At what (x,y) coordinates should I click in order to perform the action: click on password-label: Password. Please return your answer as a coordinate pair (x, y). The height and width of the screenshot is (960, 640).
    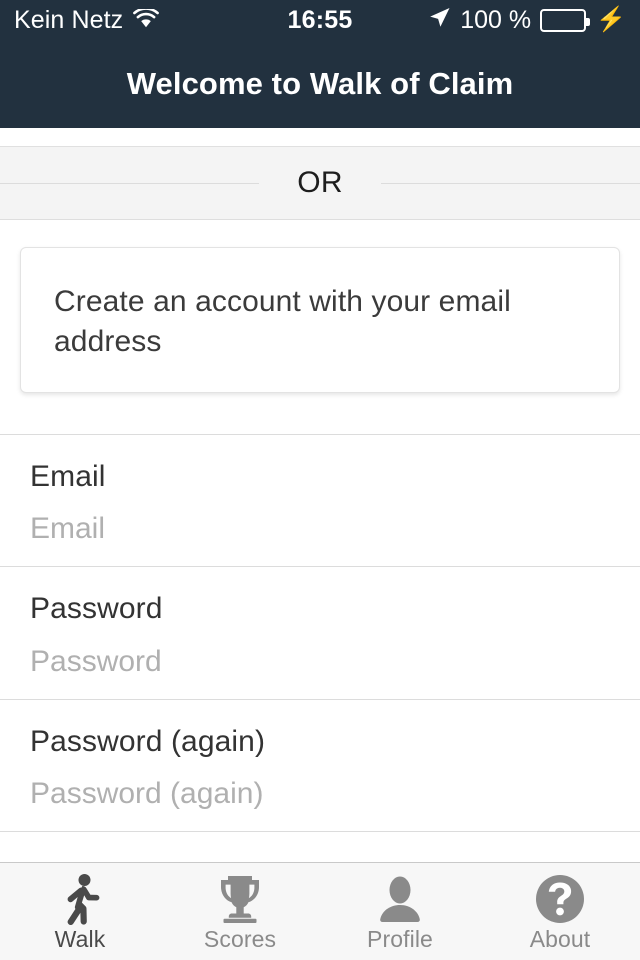
    Looking at the image, I should click on (96, 609).